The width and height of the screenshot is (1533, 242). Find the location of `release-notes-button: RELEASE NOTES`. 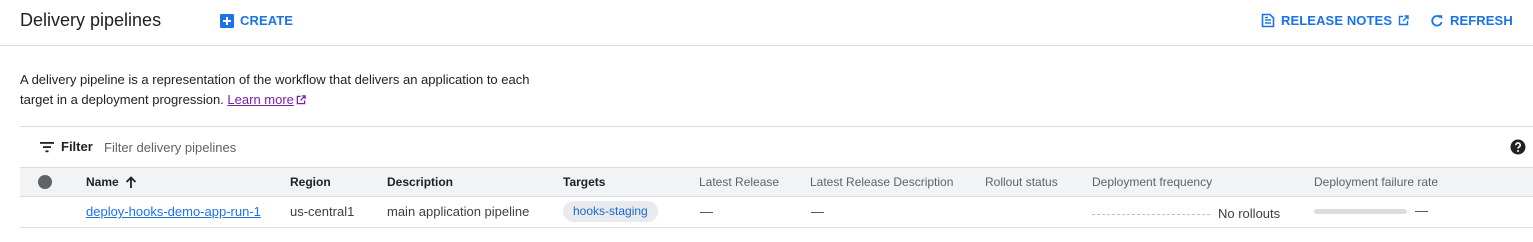

release-notes-button: RELEASE NOTES is located at coordinates (1335, 20).